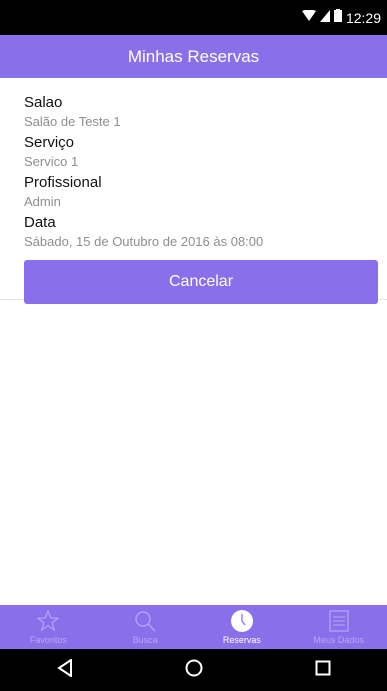 This screenshot has height=691, width=387. What do you see at coordinates (193, 17) in the screenshot?
I see `status-bar: 12:29` at bounding box center [193, 17].